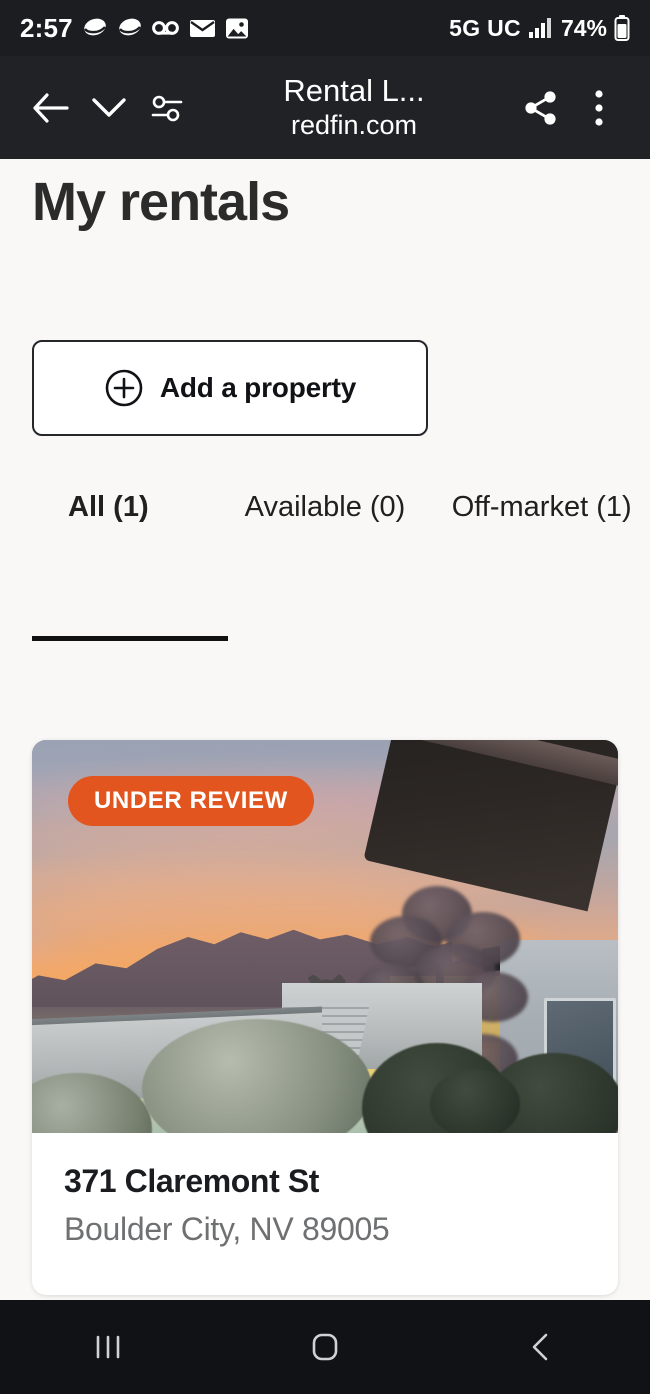  I want to click on tab-all: All (1), so click(108, 507).